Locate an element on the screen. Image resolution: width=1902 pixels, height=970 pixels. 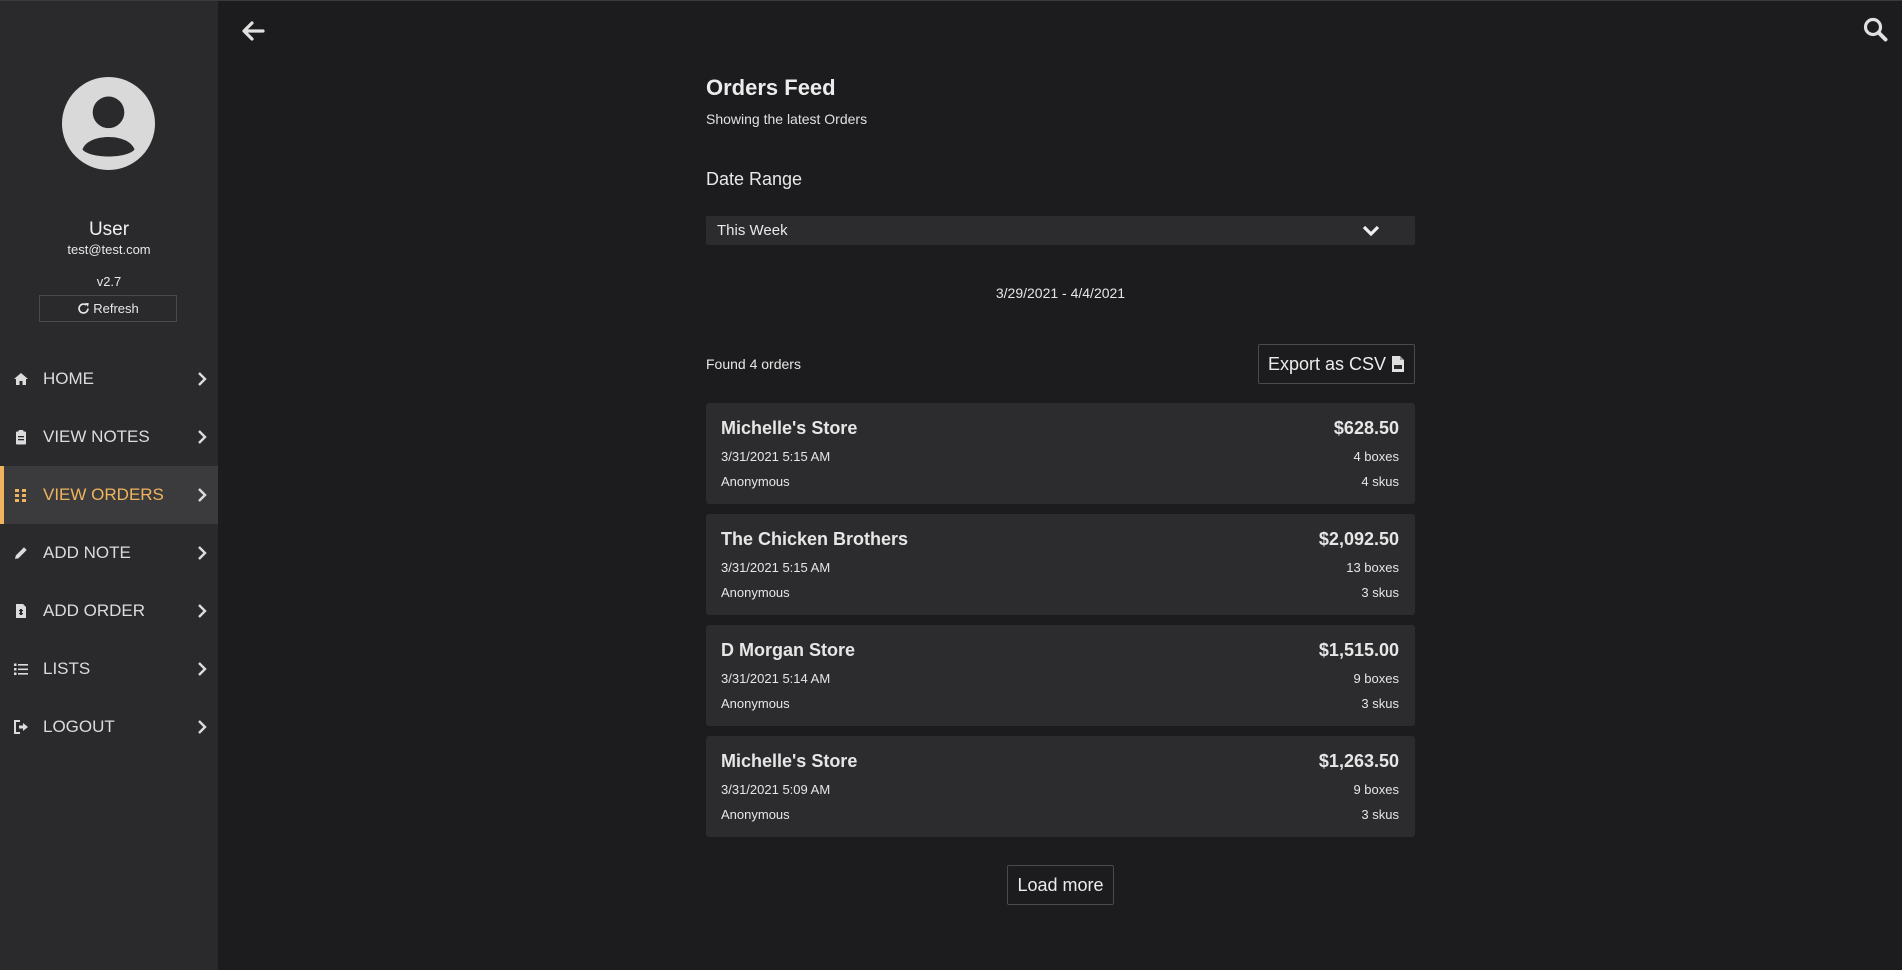
pencil-icon is located at coordinates (21, 553).